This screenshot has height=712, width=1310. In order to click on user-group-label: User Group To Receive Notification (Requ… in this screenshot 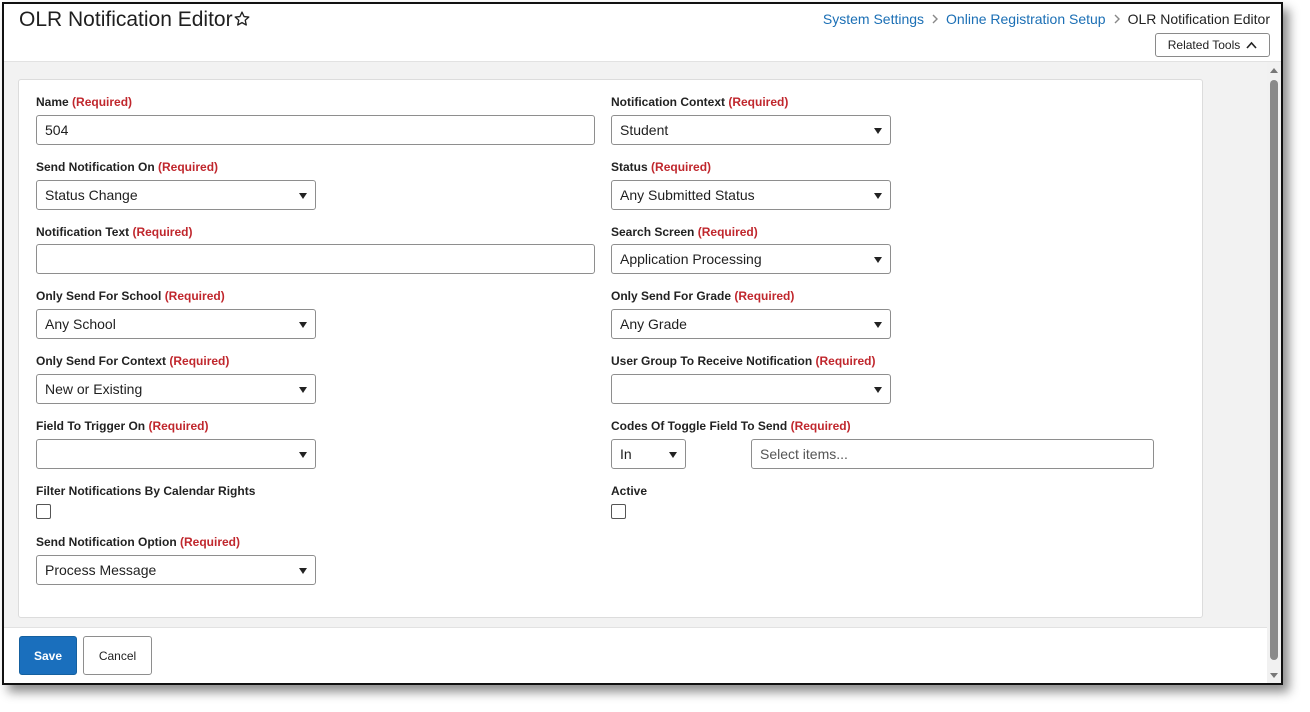, I will do `click(743, 361)`.